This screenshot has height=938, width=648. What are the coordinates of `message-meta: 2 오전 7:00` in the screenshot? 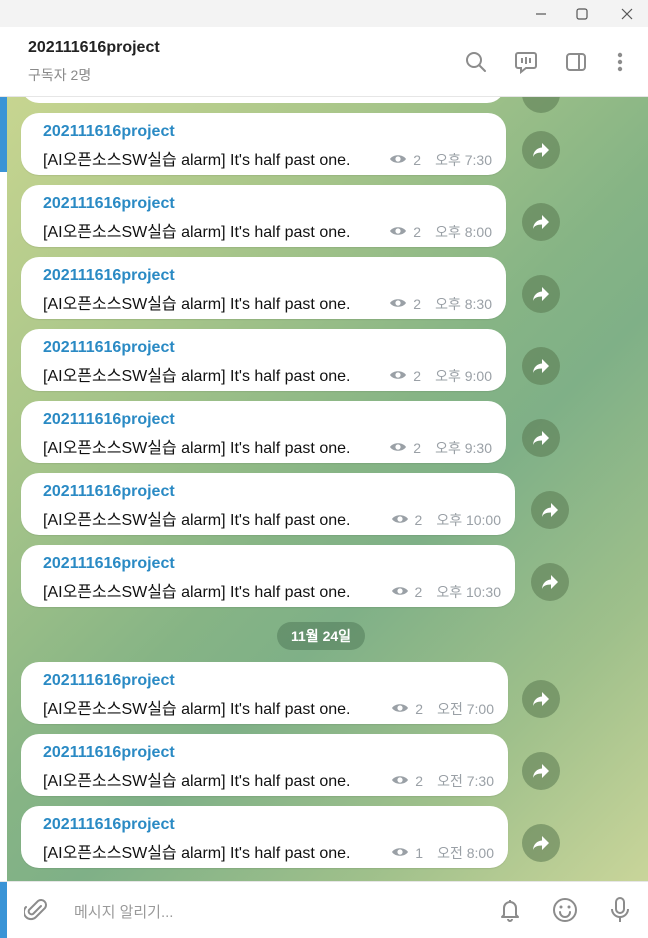 It's located at (442, 709).